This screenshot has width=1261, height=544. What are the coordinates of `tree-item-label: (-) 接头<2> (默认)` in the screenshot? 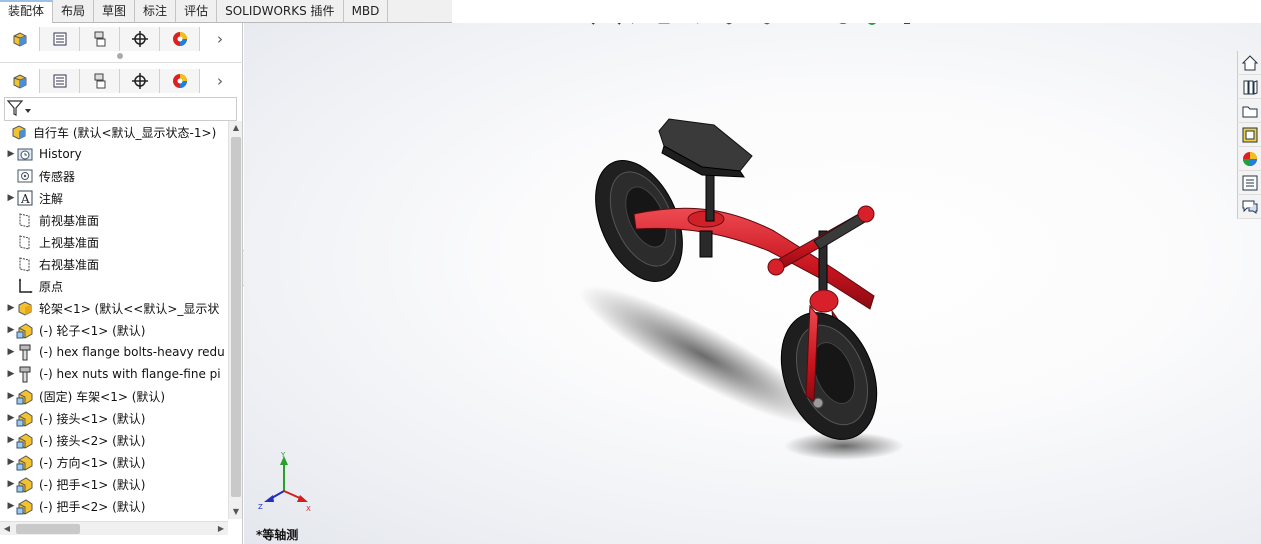 It's located at (92, 440).